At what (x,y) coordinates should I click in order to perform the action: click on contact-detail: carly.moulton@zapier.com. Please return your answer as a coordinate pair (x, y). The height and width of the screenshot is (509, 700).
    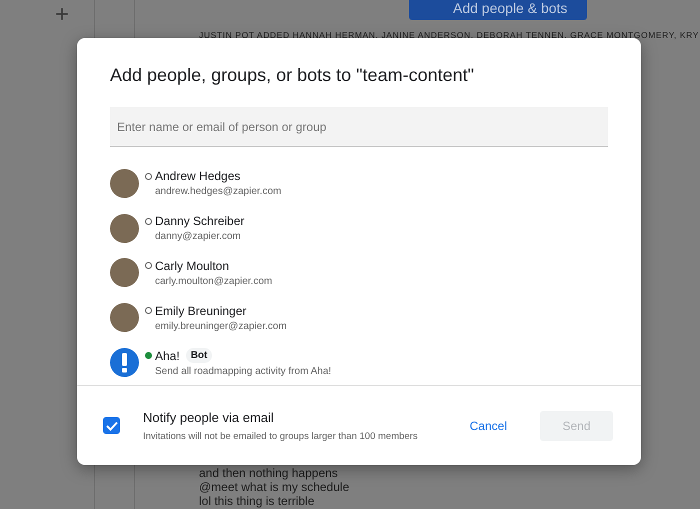
    Looking at the image, I should click on (213, 281).